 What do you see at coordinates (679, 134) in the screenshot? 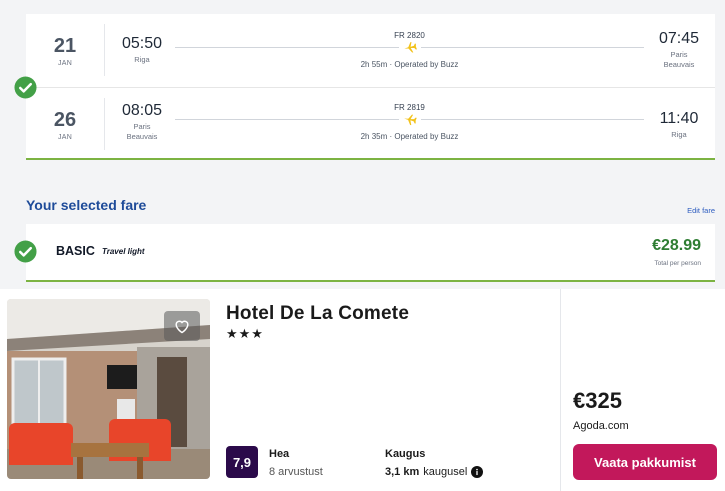
I see `arrival-place: Riga` at bounding box center [679, 134].